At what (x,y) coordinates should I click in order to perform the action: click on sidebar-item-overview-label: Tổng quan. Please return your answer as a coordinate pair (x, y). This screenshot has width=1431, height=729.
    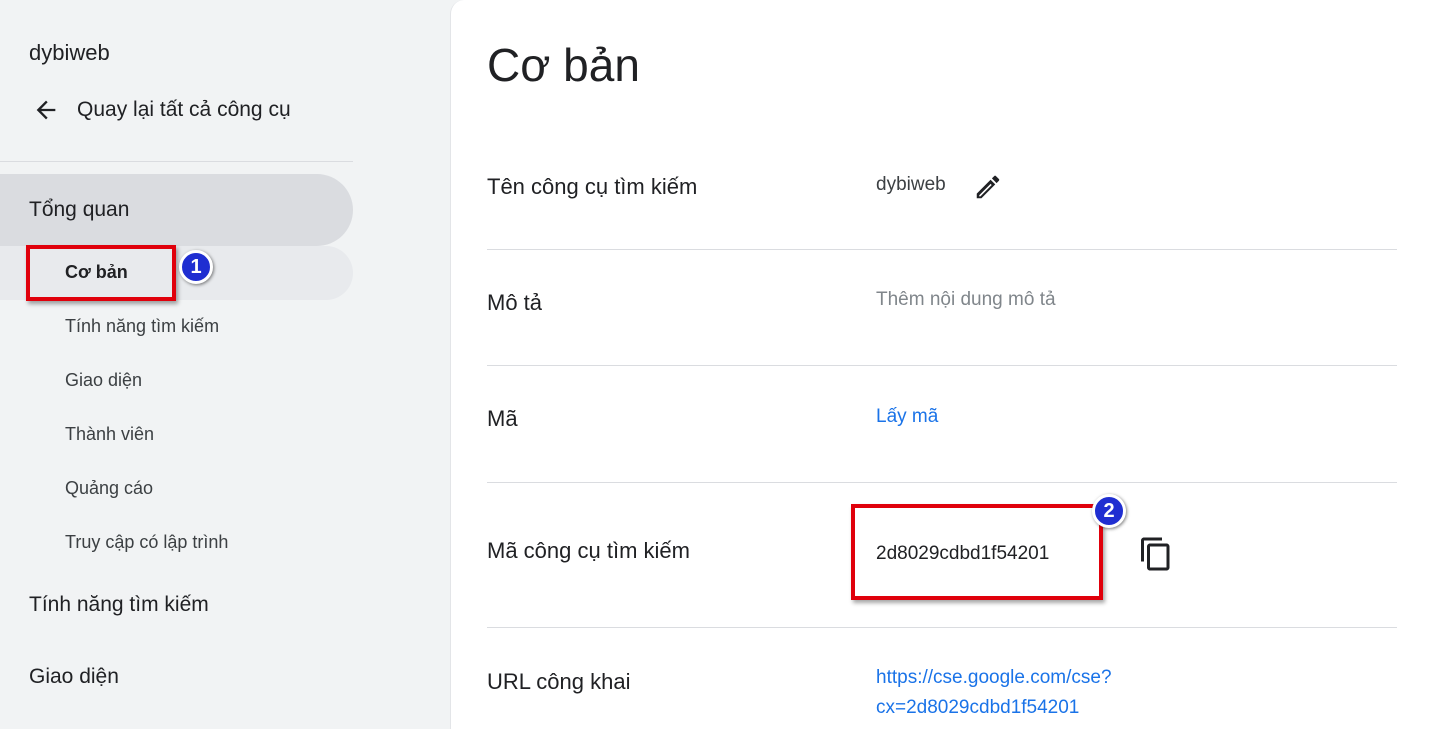
    Looking at the image, I should click on (79, 209).